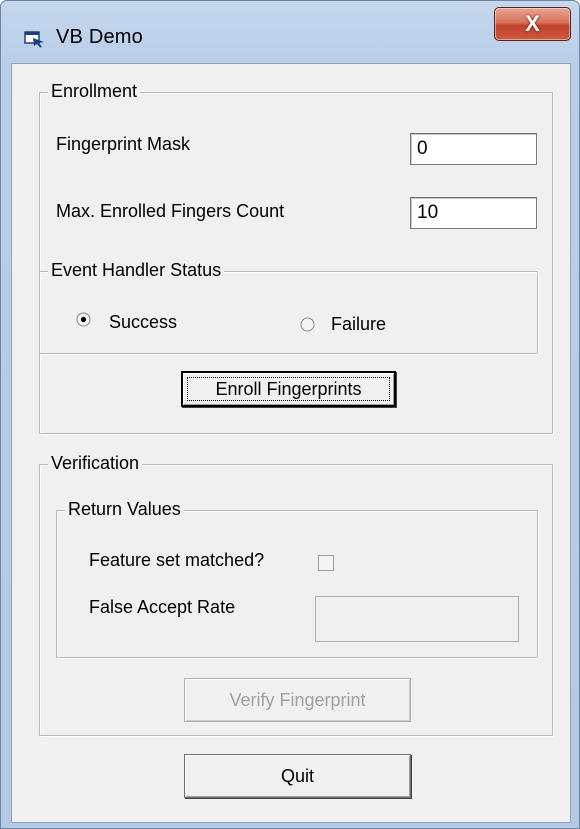 Image resolution: width=580 pixels, height=829 pixels. I want to click on enroll-fingerprints-button: Enroll Fingerprints, so click(288, 389).